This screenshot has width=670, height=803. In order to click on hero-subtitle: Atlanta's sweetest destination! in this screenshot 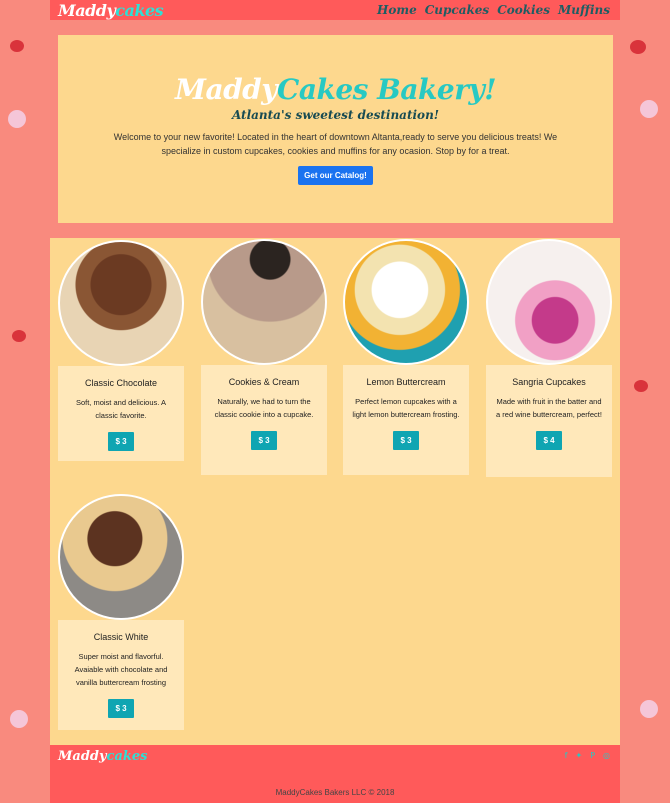, I will do `click(335, 115)`.